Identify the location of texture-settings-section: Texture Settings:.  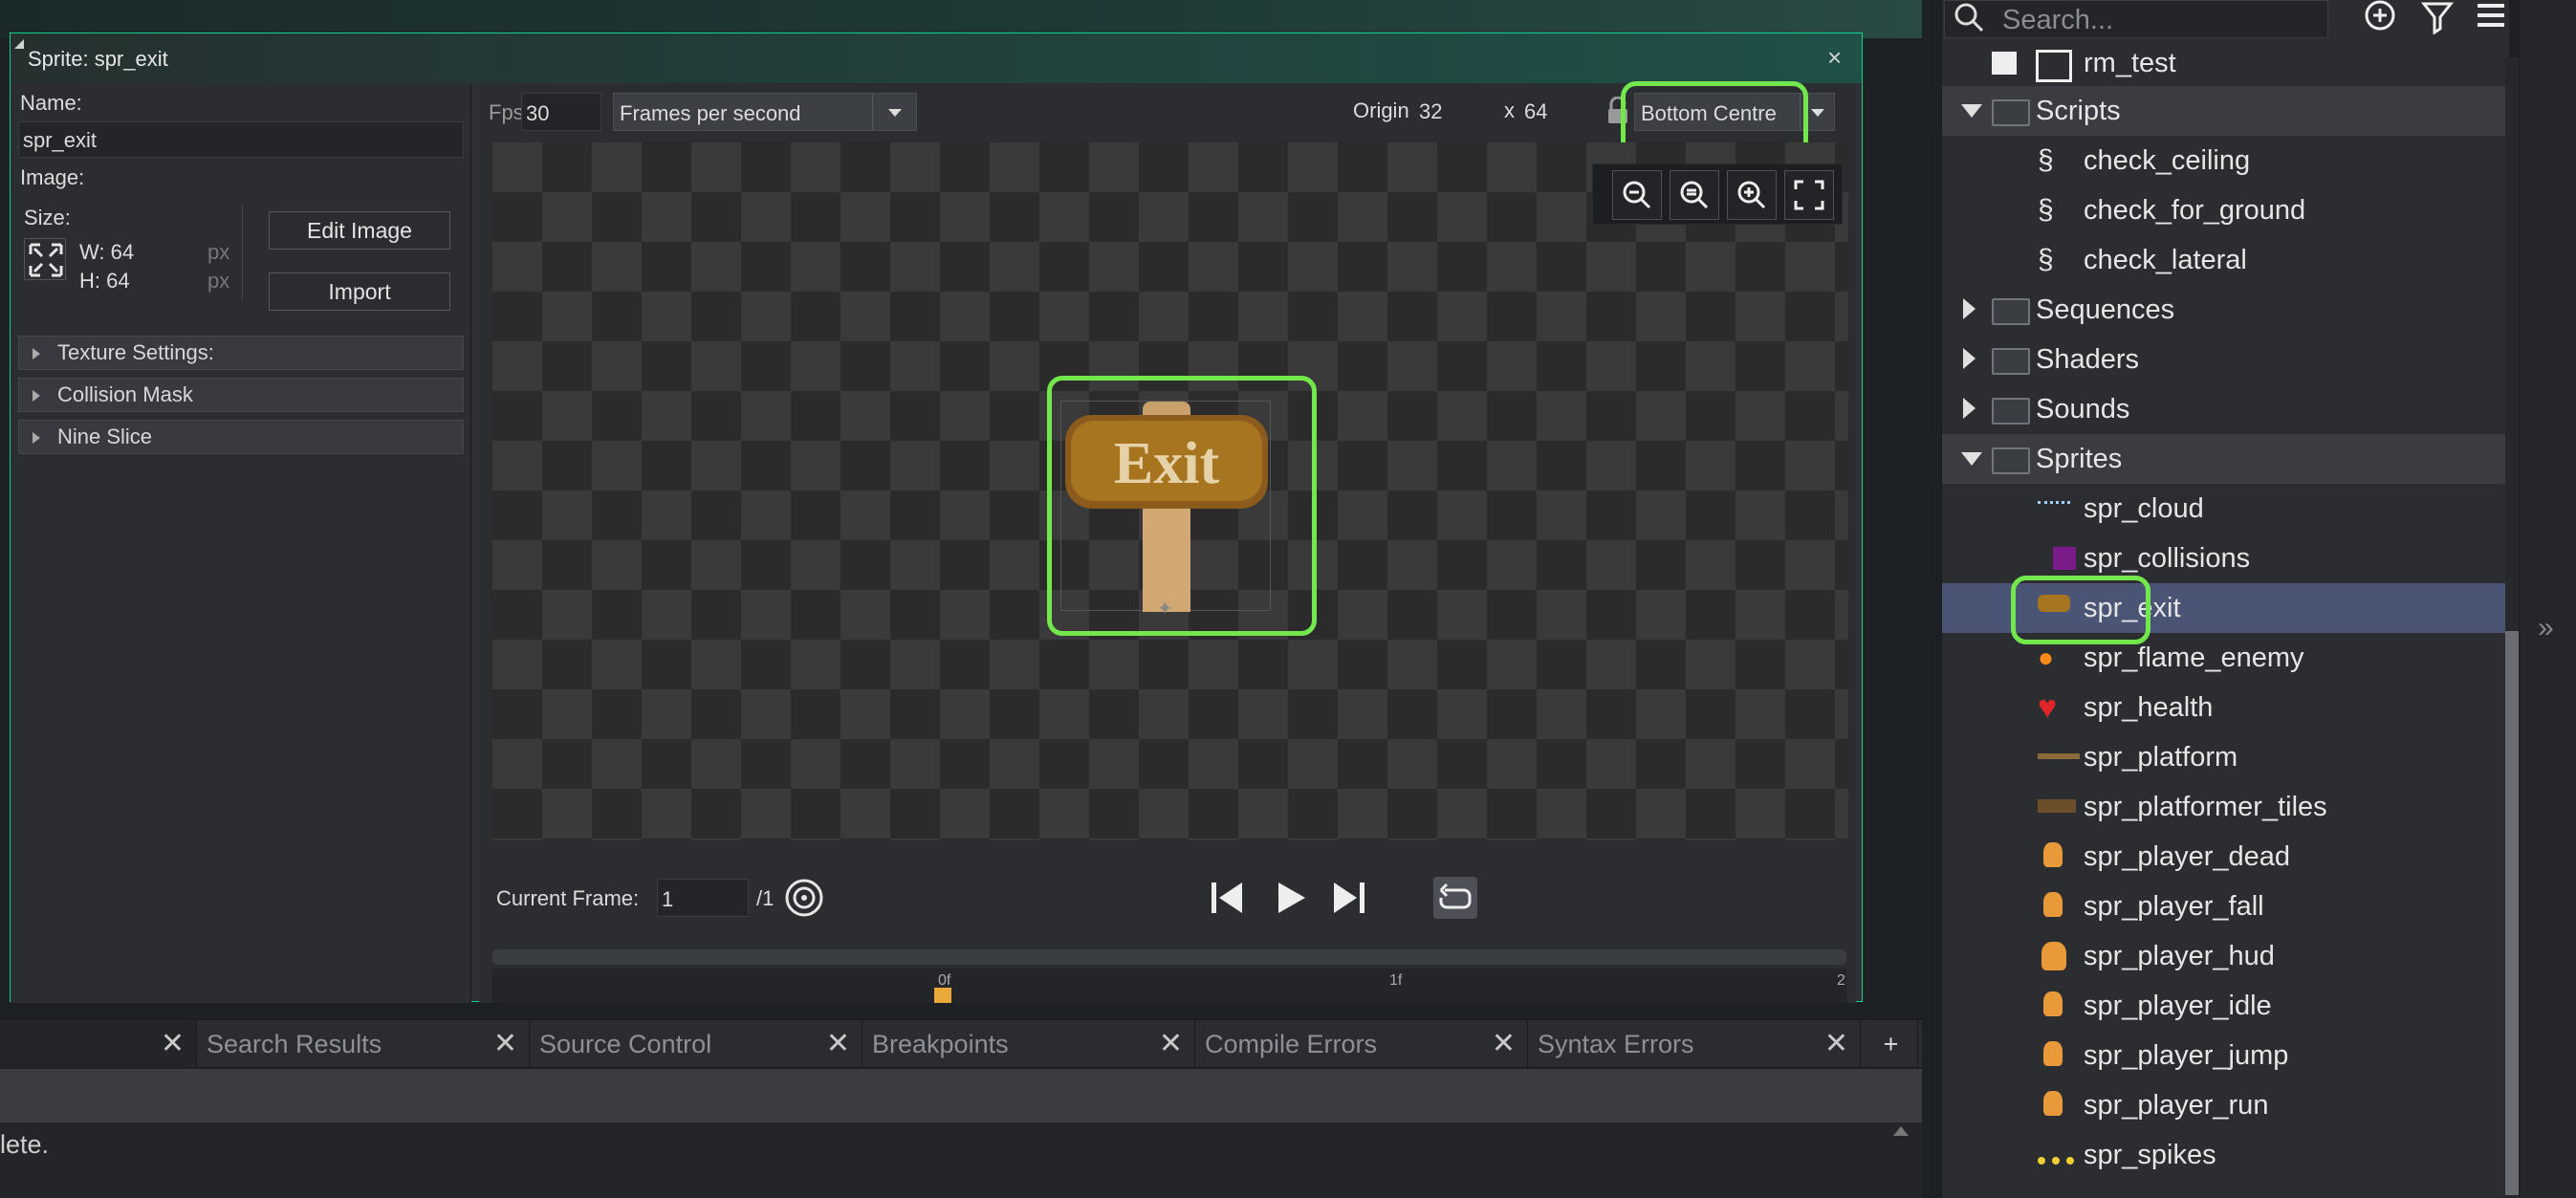
(241, 353).